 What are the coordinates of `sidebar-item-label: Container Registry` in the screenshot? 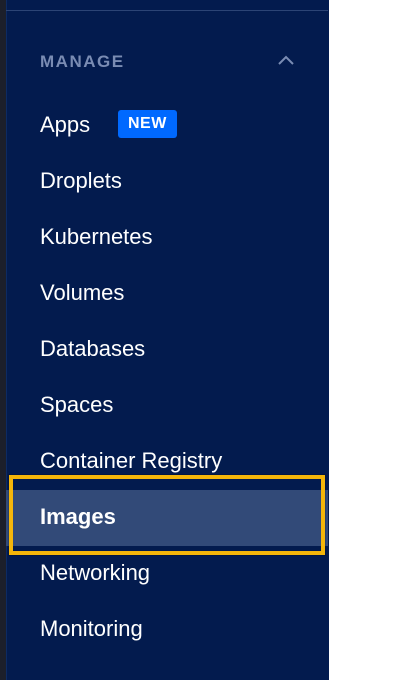 It's located at (131, 460).